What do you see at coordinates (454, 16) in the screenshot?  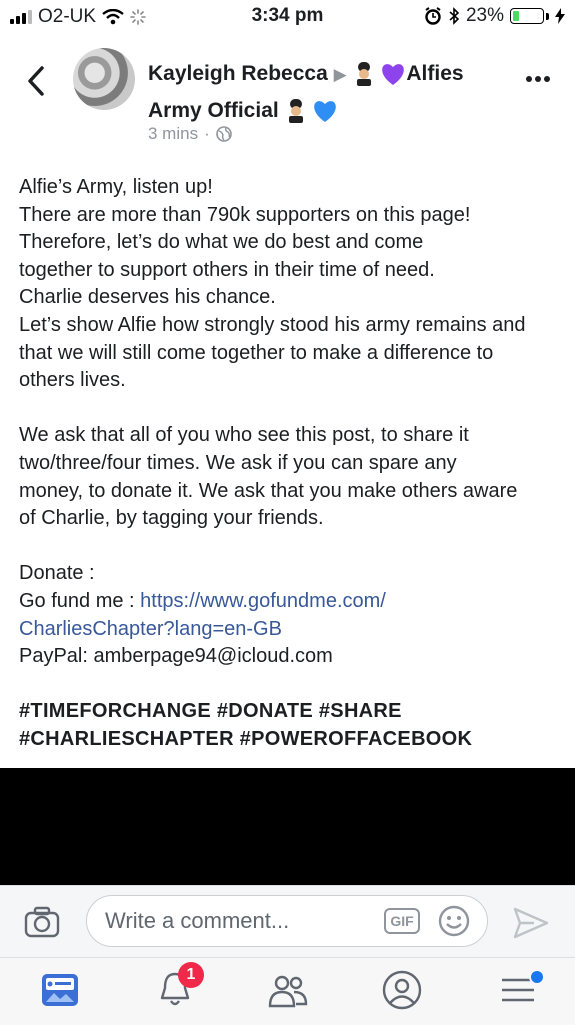 I see `bluetooth-icon` at bounding box center [454, 16].